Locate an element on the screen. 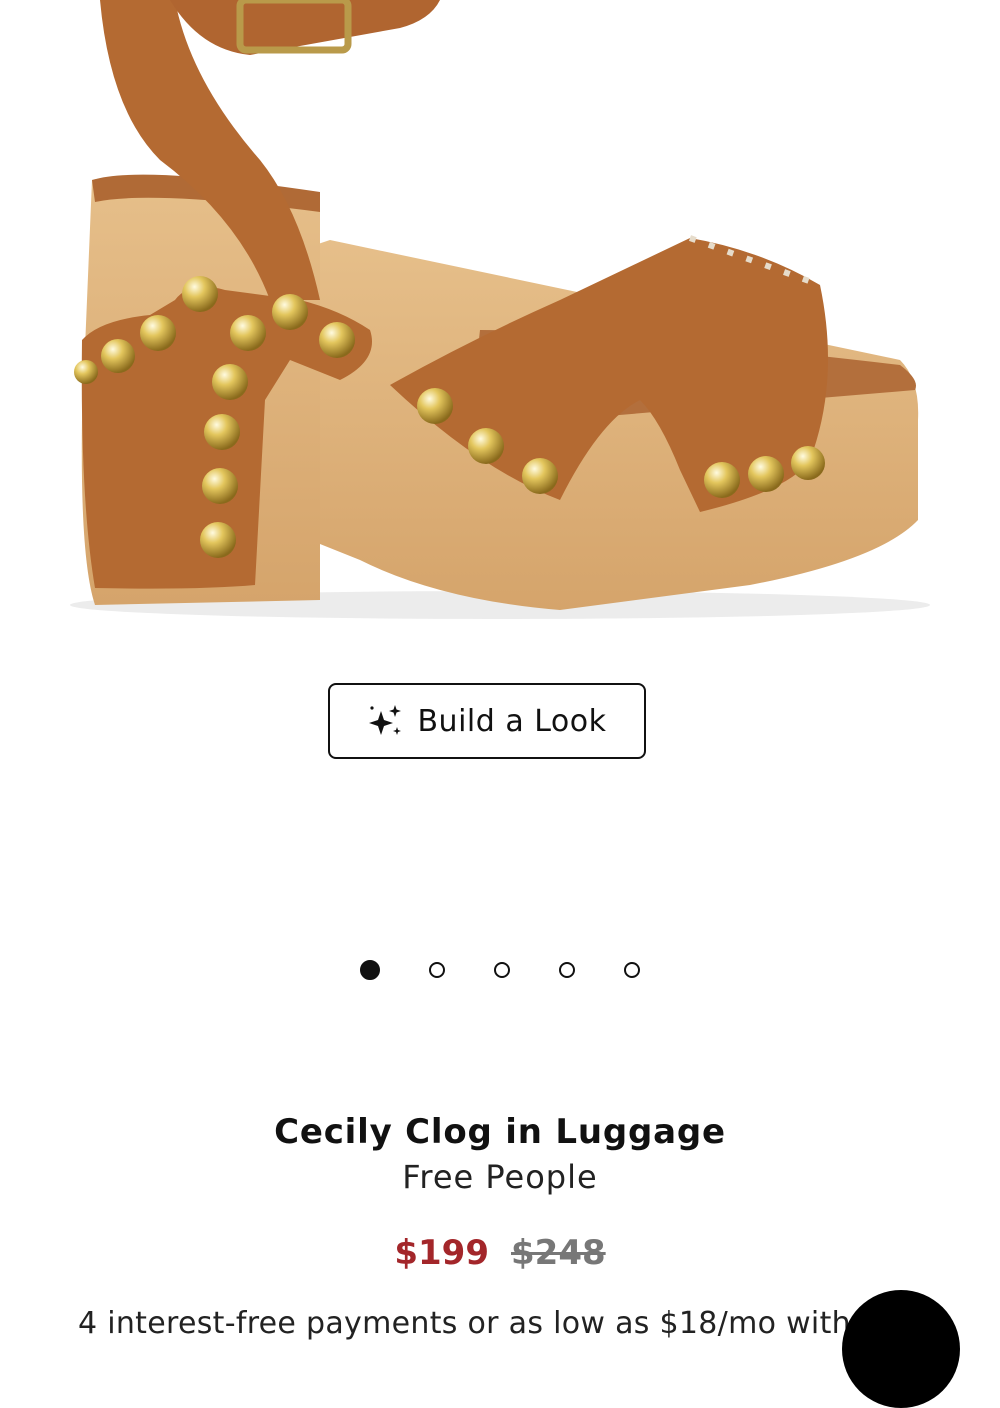 Image resolution: width=1000 pixels, height=1408 pixels. sparkle-icon is located at coordinates (385, 721).